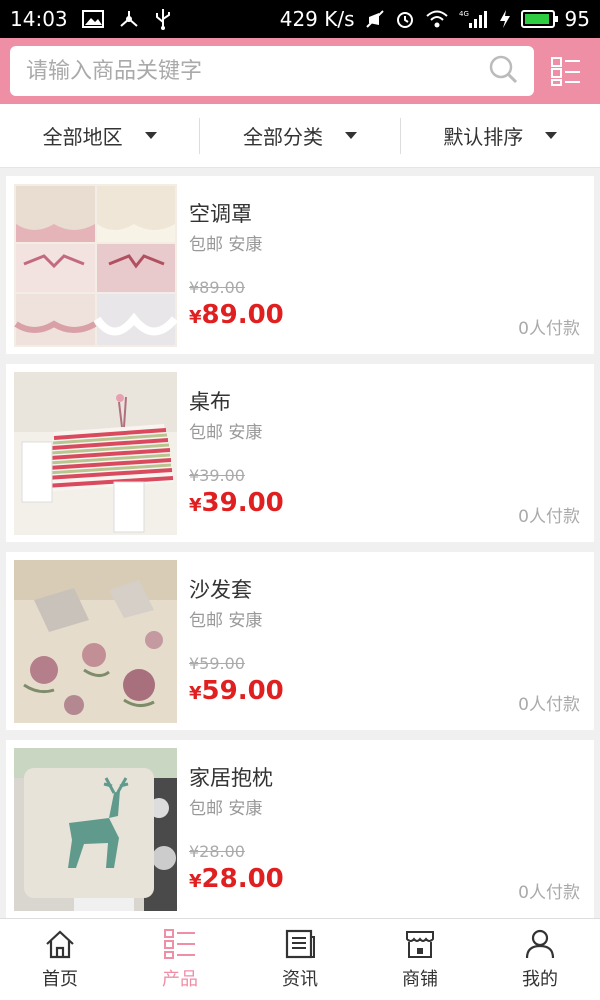 The image size is (600, 1000). Describe the element at coordinates (505, 19) in the screenshot. I see `charging-icon` at that location.